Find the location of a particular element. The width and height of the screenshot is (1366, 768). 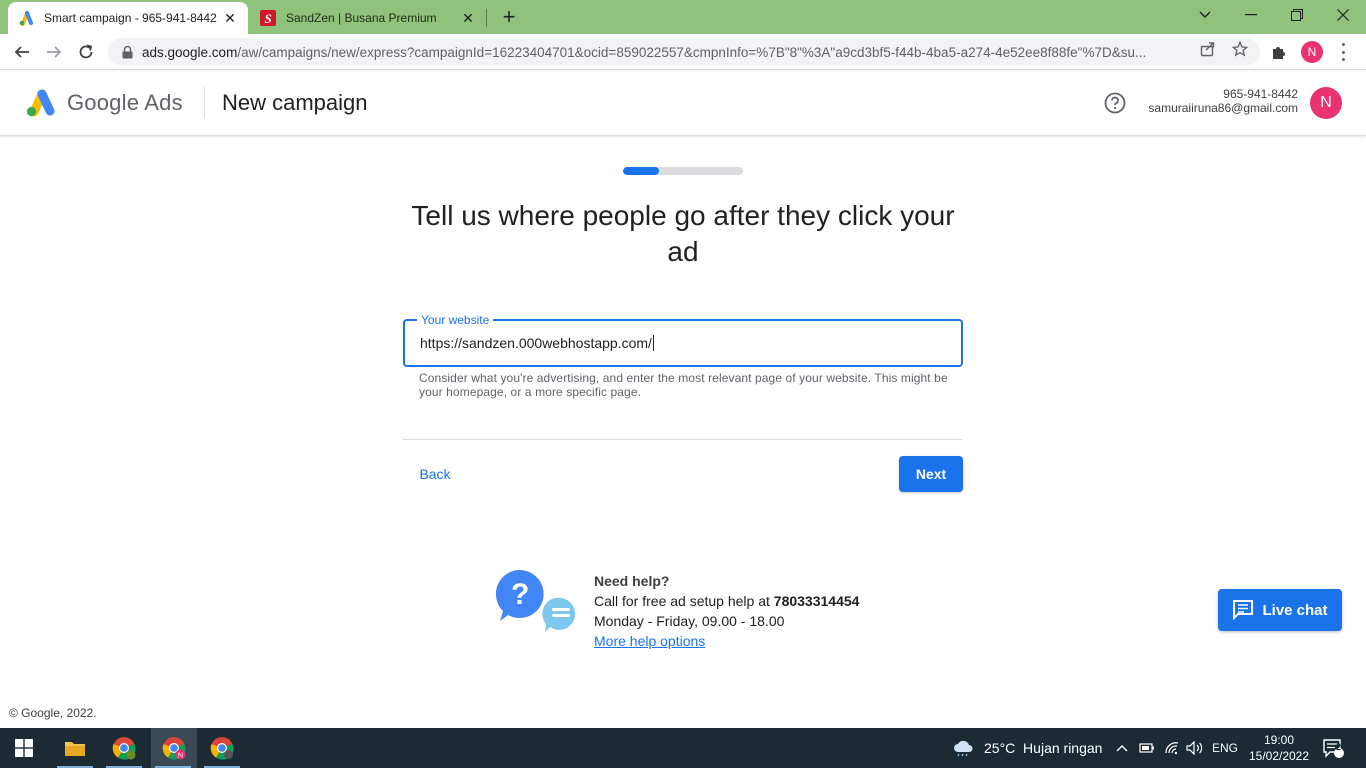

chrome-profile-taskbar-icon is located at coordinates (222, 748).